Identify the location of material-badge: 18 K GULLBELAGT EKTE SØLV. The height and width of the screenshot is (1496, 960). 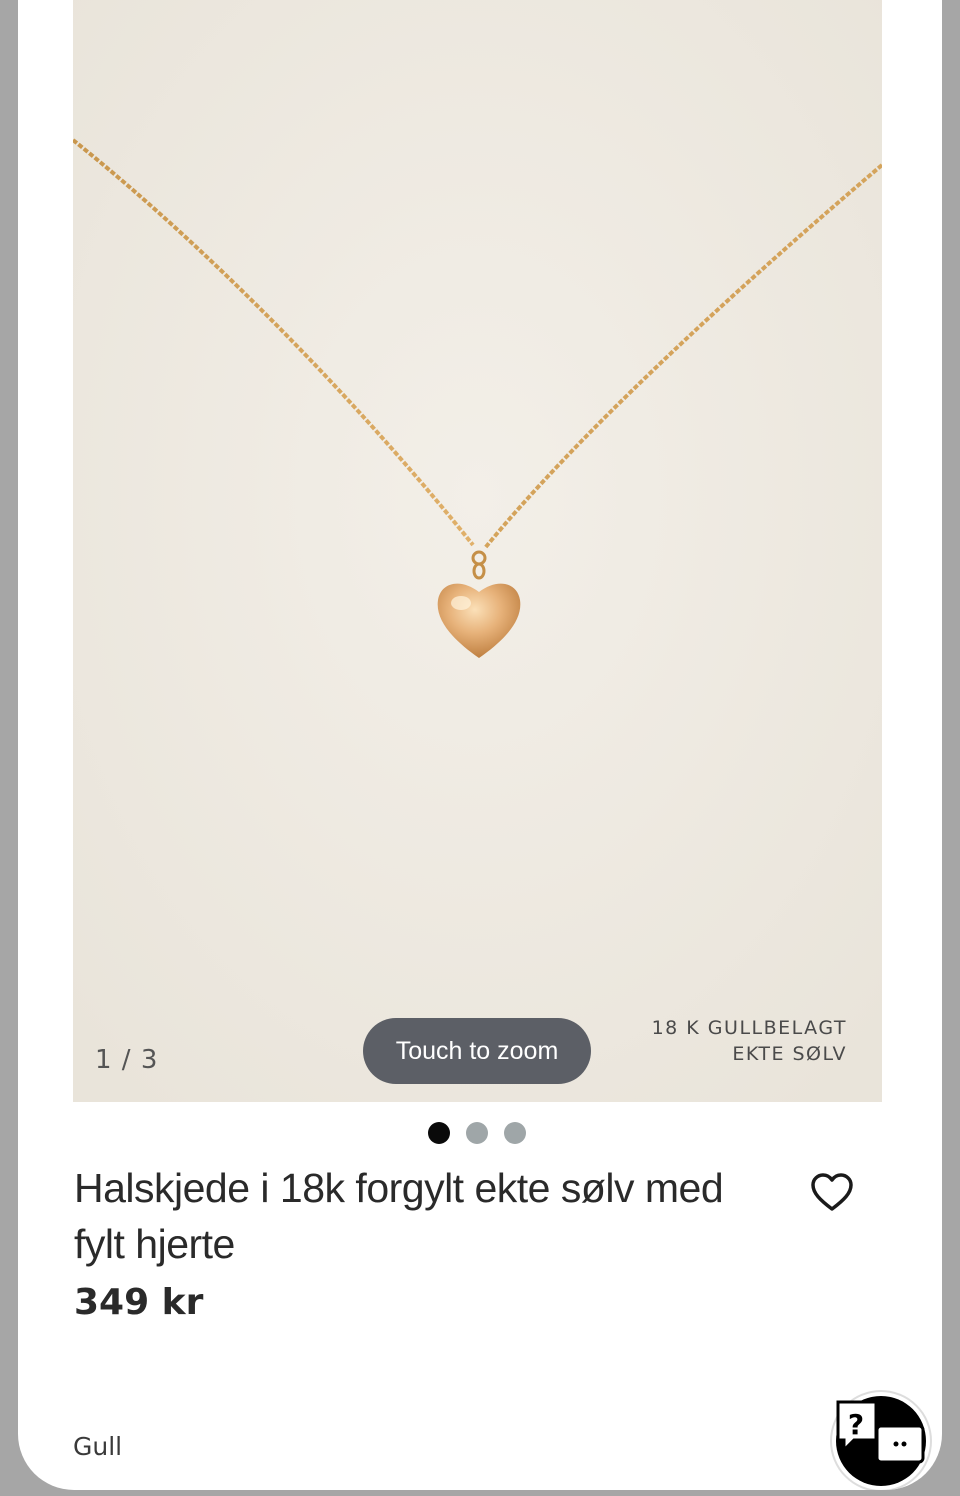
(749, 1041).